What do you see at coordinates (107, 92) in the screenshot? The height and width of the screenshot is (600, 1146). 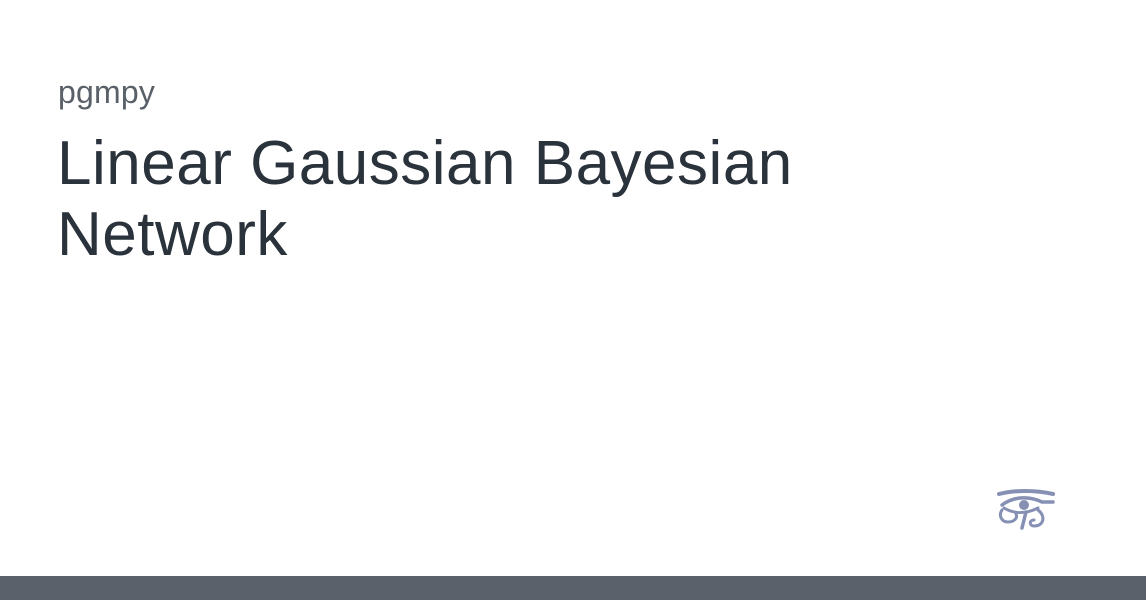 I see `site-name: pgmpy` at bounding box center [107, 92].